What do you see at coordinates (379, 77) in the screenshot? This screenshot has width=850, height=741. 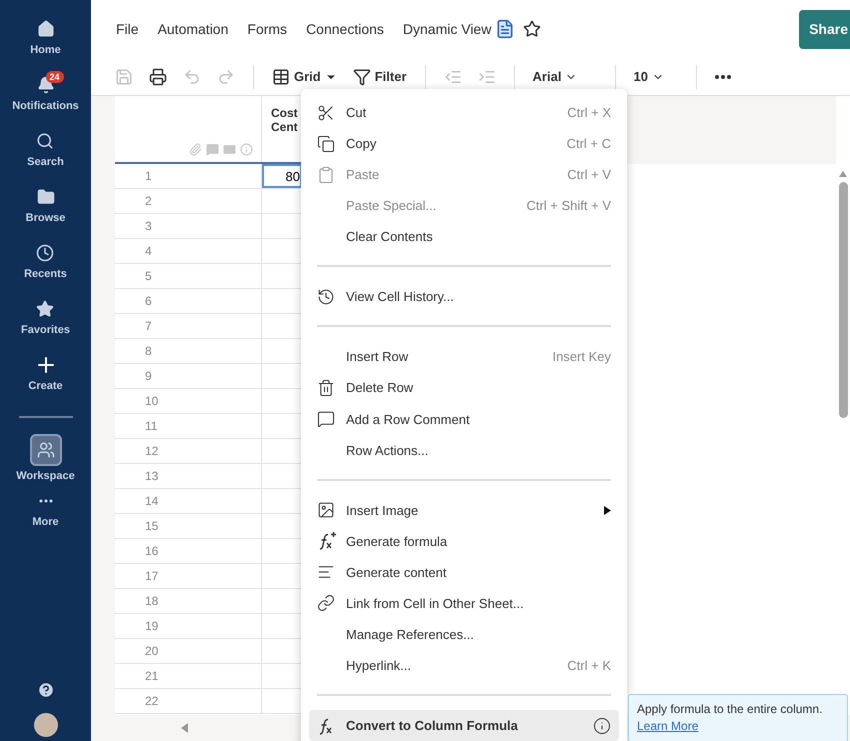 I see `filter-button: Filter` at bounding box center [379, 77].